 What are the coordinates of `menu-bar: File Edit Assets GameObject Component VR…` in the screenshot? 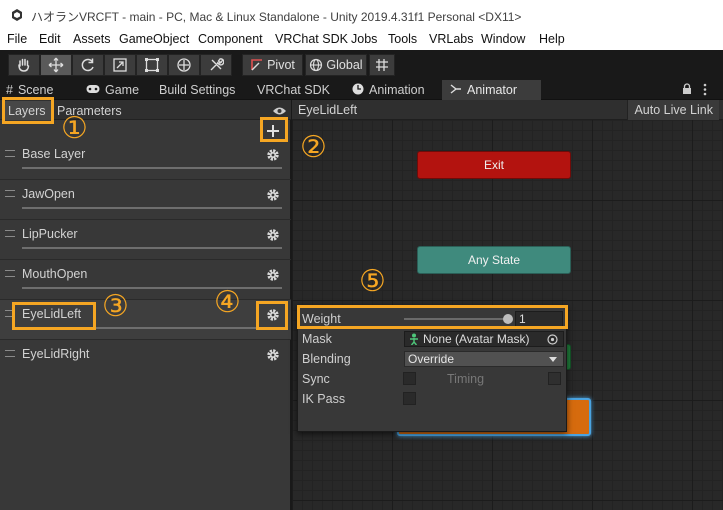 It's located at (361, 40).